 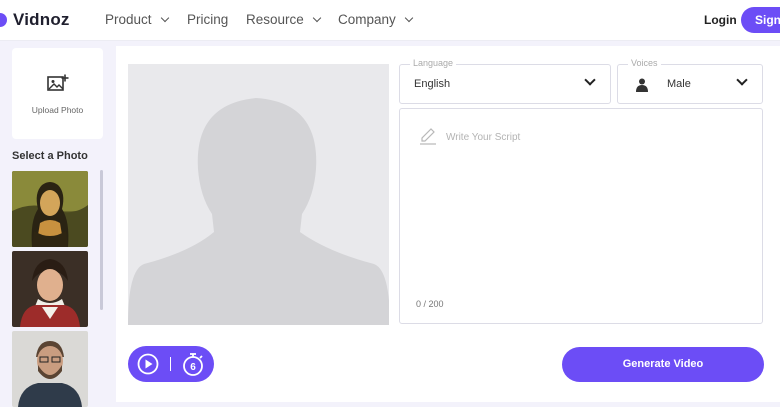 I want to click on language-legend: Language, so click(x=433, y=63).